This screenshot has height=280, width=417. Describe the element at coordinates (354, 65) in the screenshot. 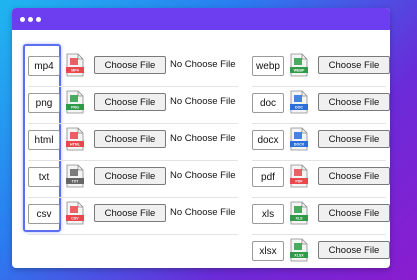

I see `choose-file-button-webp: Choose File` at that location.